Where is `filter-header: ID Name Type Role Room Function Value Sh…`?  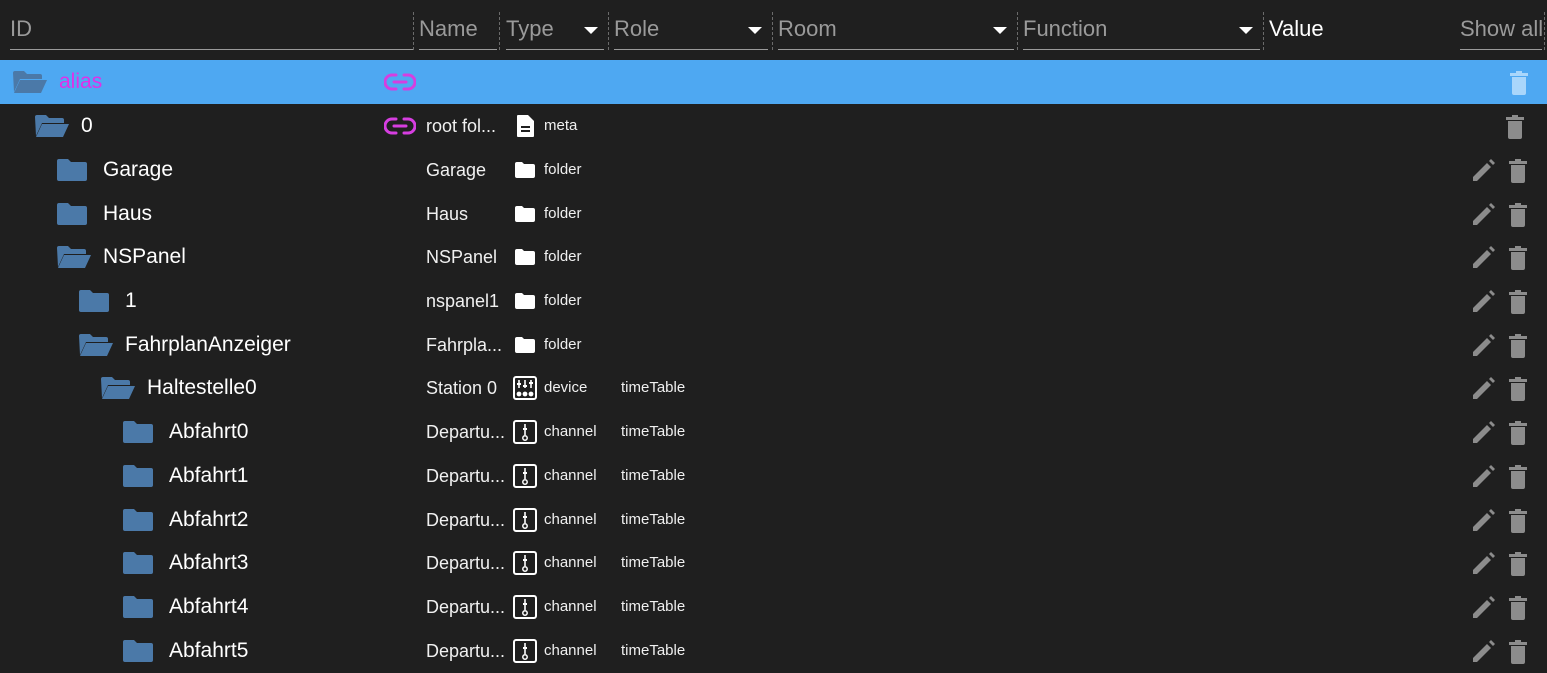 filter-header: ID Name Type Role Room Function Value Sh… is located at coordinates (773, 30).